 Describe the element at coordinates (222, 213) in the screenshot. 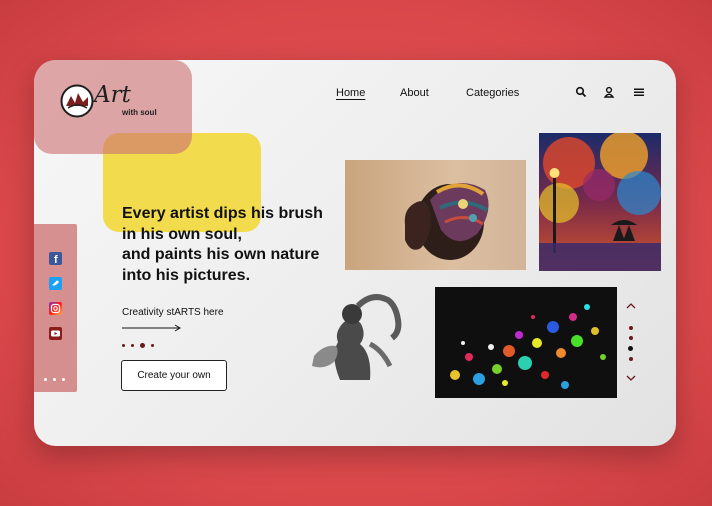

I see `headline-line: Every artist dips his brush` at that location.